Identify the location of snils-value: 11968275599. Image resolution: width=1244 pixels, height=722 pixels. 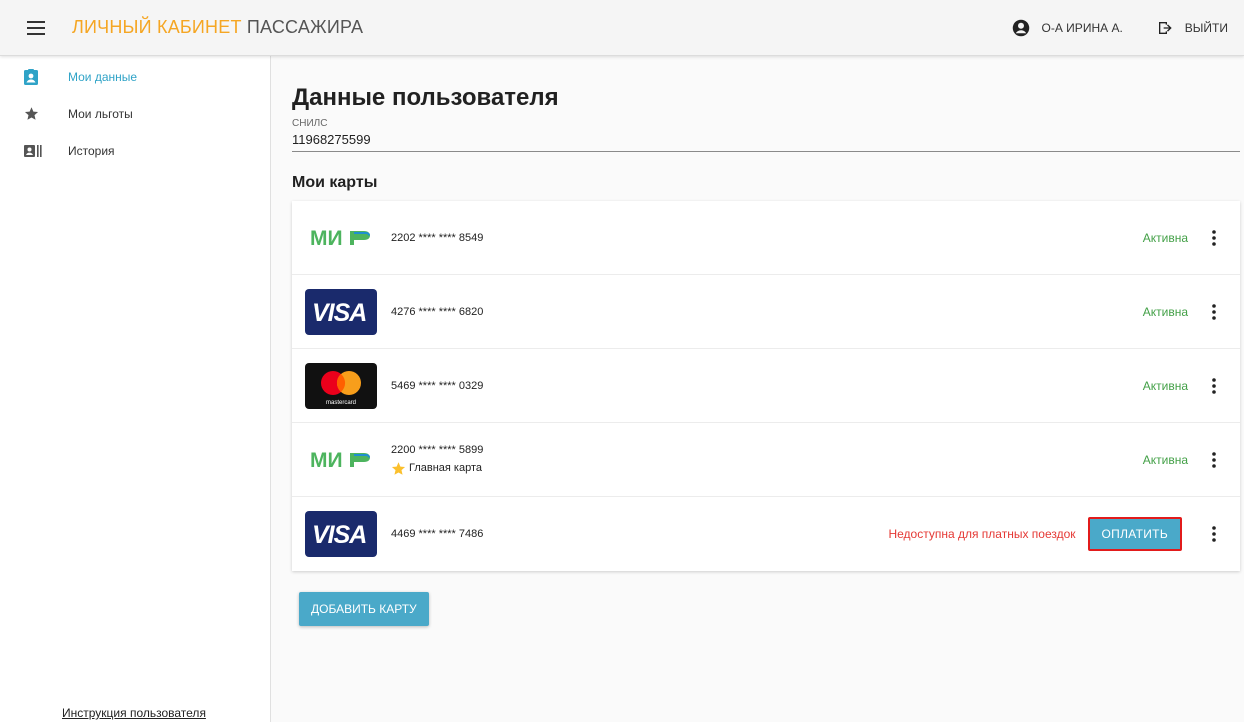
(766, 142).